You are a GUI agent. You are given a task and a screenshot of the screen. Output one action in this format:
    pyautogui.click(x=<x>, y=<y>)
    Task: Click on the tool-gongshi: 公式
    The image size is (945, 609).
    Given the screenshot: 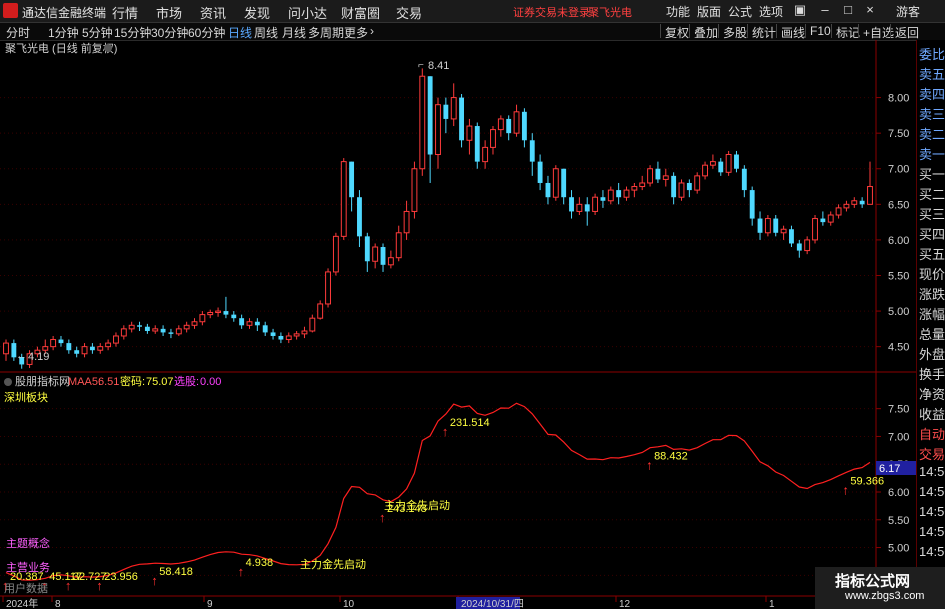 What is the action you would take?
    pyautogui.click(x=740, y=11)
    